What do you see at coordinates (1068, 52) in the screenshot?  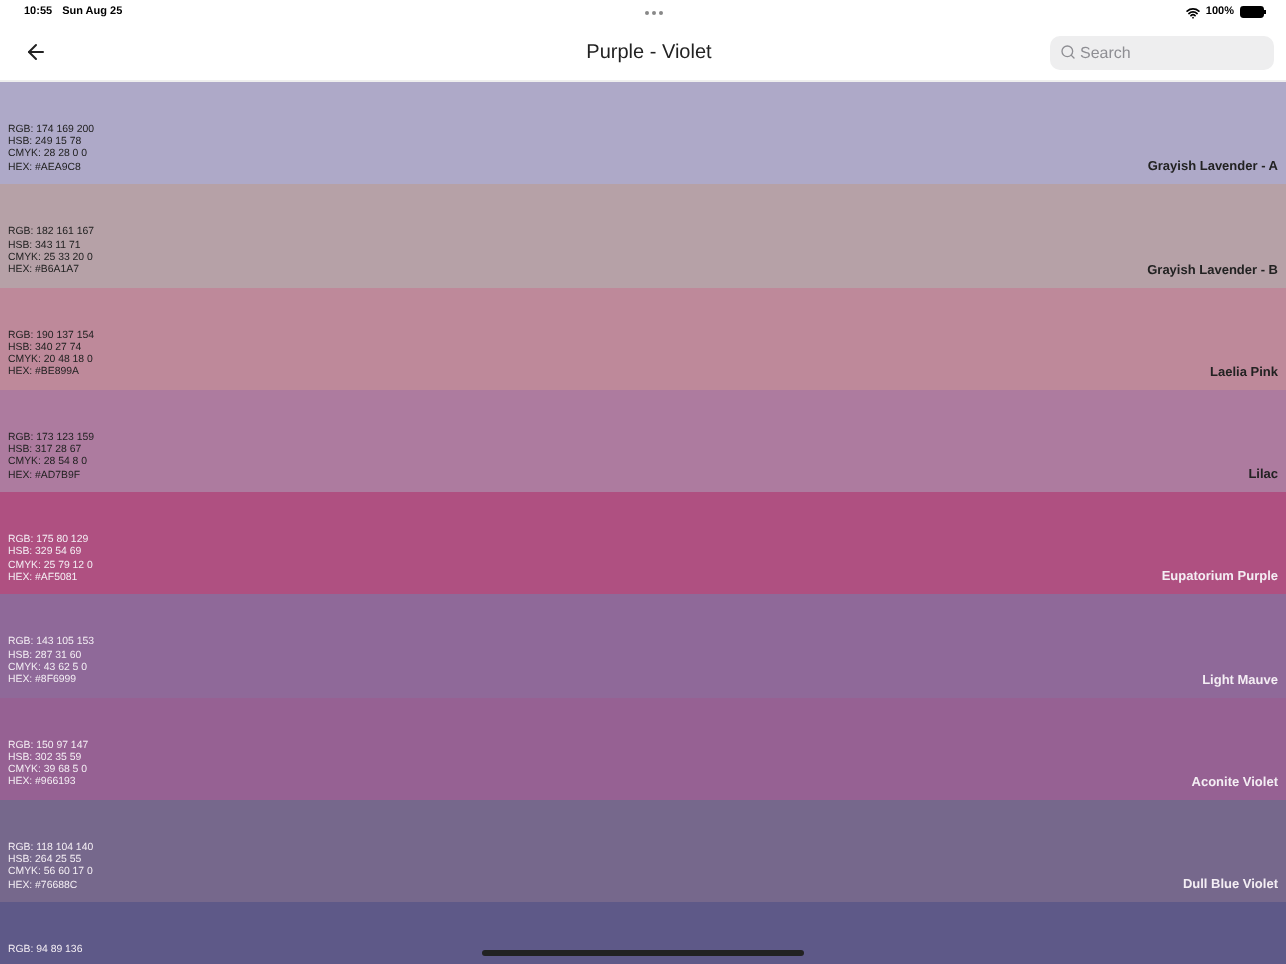 I see `search-icon` at bounding box center [1068, 52].